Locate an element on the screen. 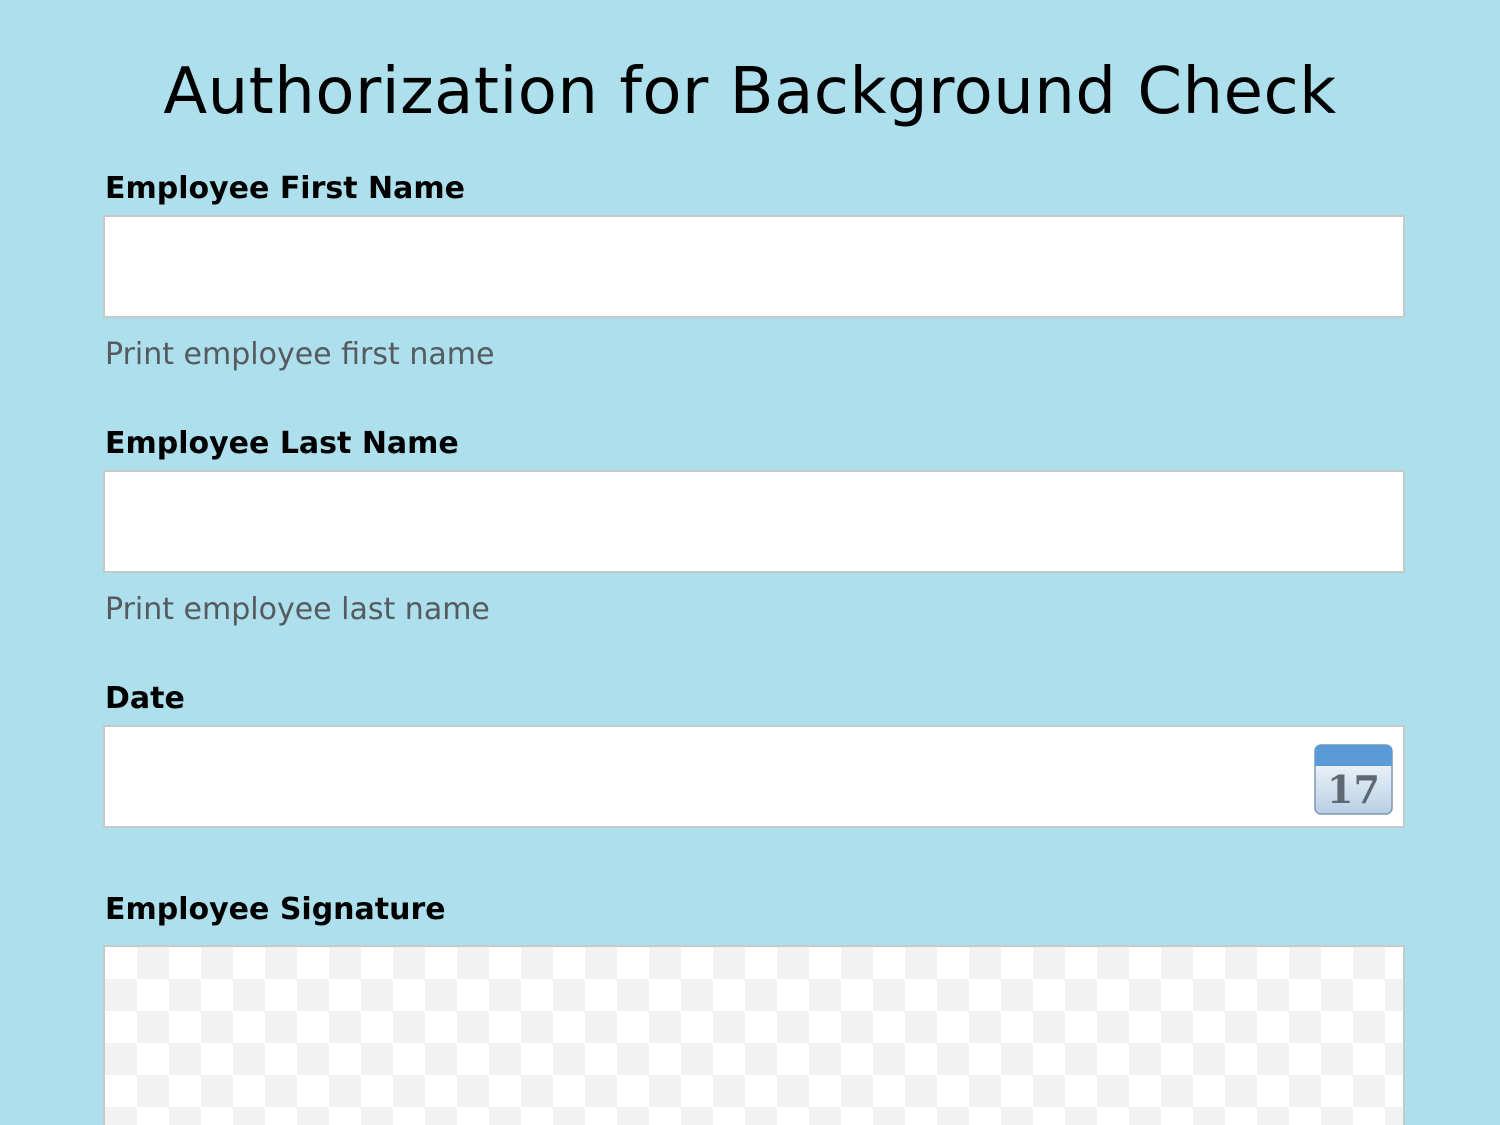 The height and width of the screenshot is (1125, 1500). calendar-icon: 17 is located at coordinates (1353, 779).